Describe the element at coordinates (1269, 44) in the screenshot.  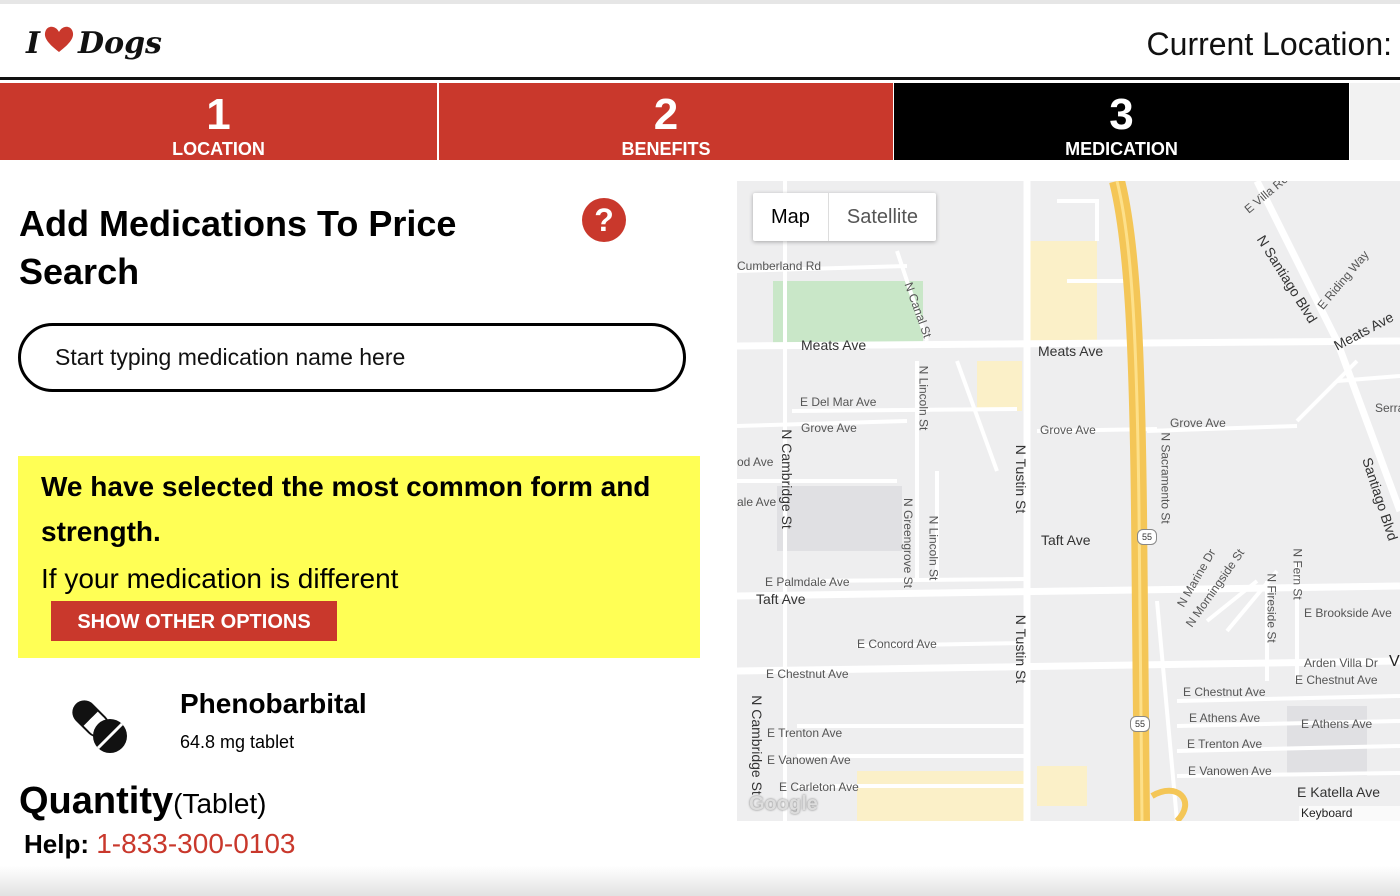
I see `current-location-label: Current Location:` at that location.